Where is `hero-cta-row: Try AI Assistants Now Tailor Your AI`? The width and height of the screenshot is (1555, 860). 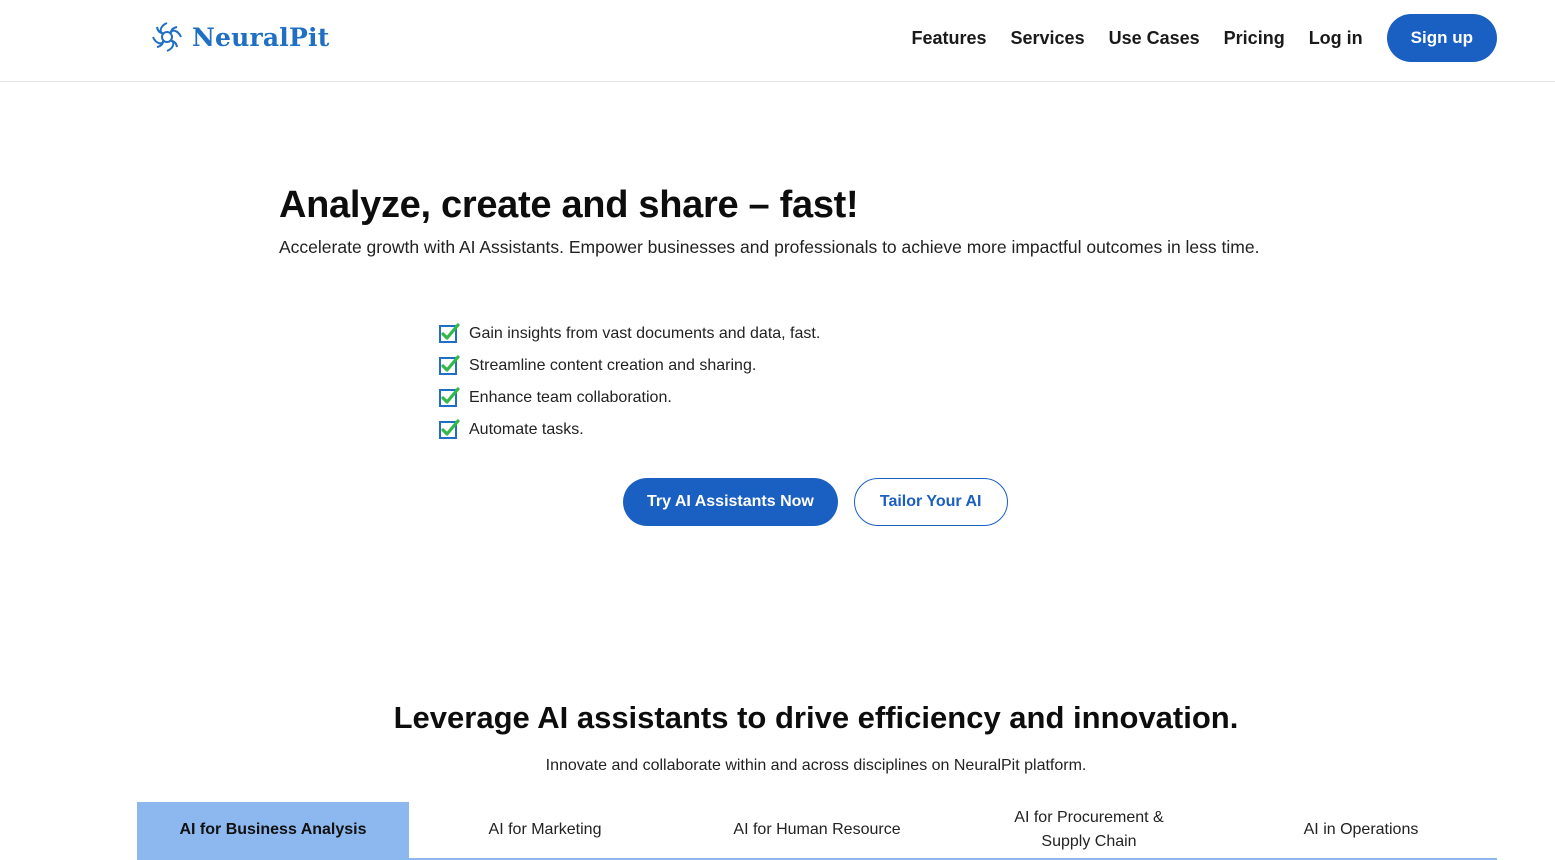 hero-cta-row: Try AI Assistants Now Tailor Your AI is located at coordinates (815, 502).